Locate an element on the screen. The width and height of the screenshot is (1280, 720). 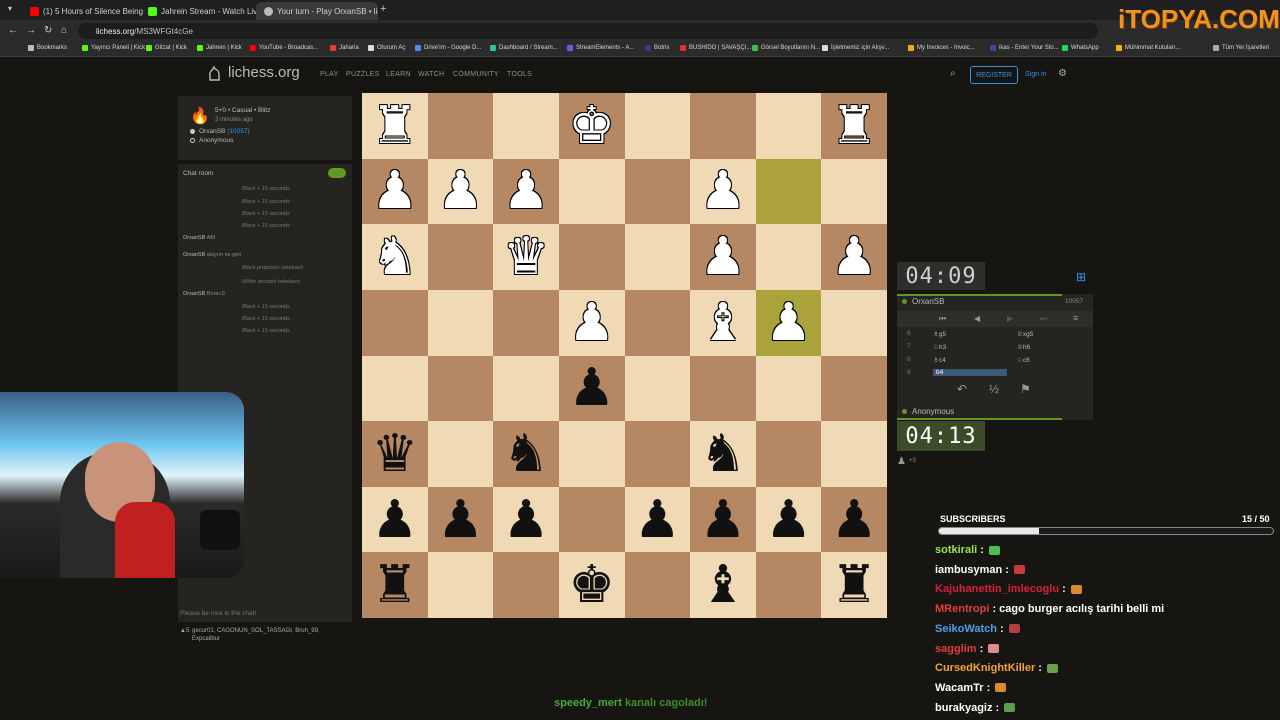
board-square-d7 is located at coordinates (591, 191).